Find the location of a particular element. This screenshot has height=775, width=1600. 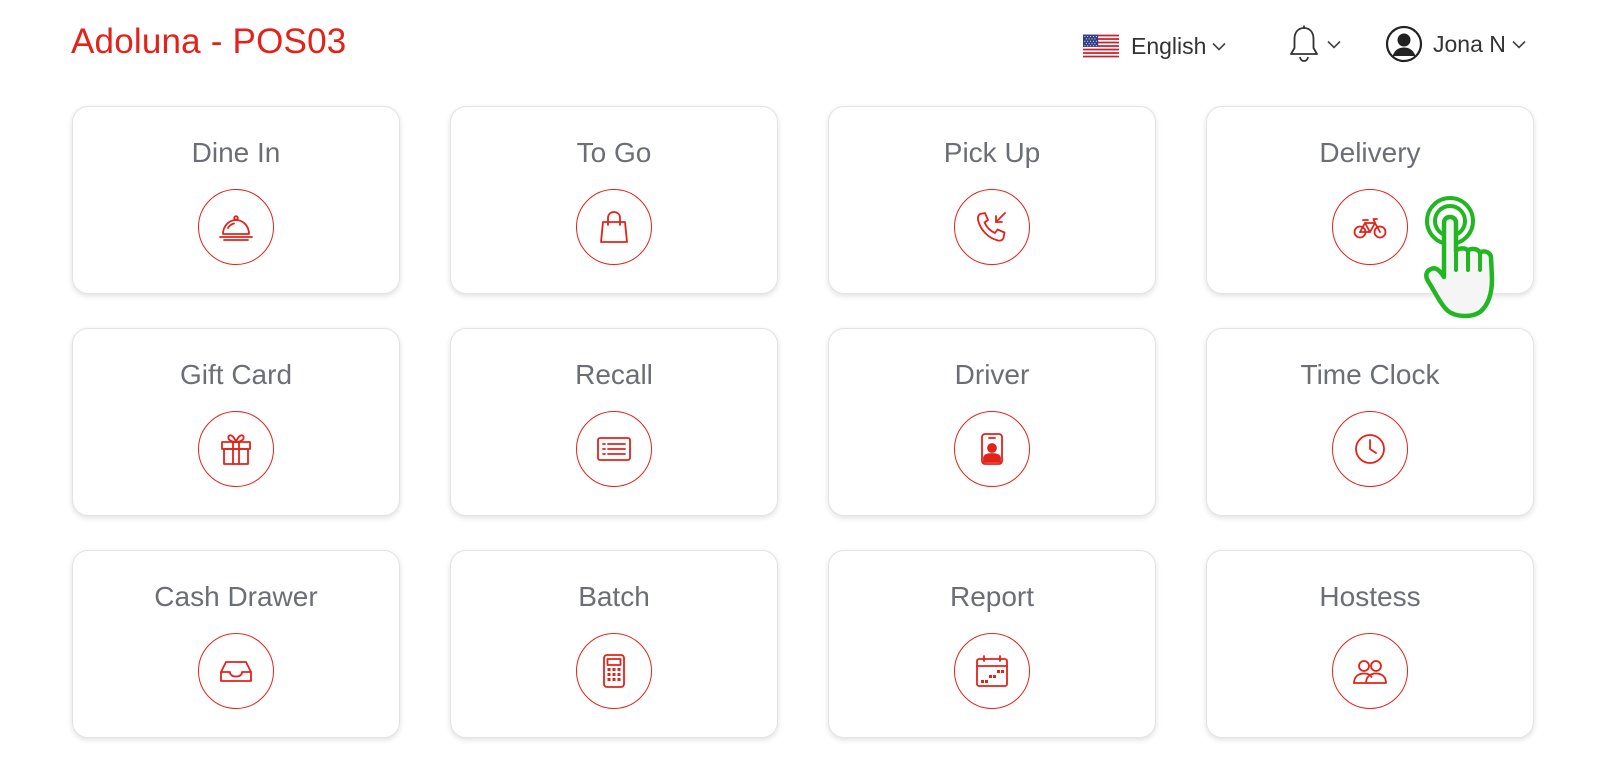

pick-up-tile: Pick Up is located at coordinates (992, 200).